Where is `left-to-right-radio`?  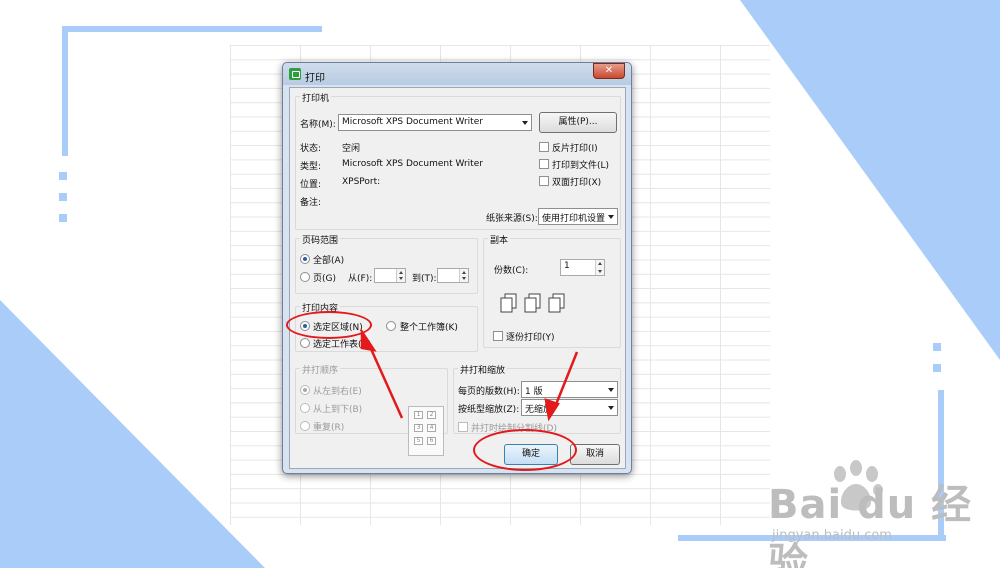
left-to-right-radio is located at coordinates (305, 390).